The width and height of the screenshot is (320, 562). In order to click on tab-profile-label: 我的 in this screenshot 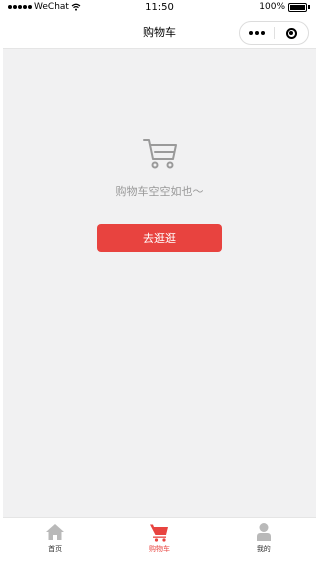, I will do `click(263, 549)`.